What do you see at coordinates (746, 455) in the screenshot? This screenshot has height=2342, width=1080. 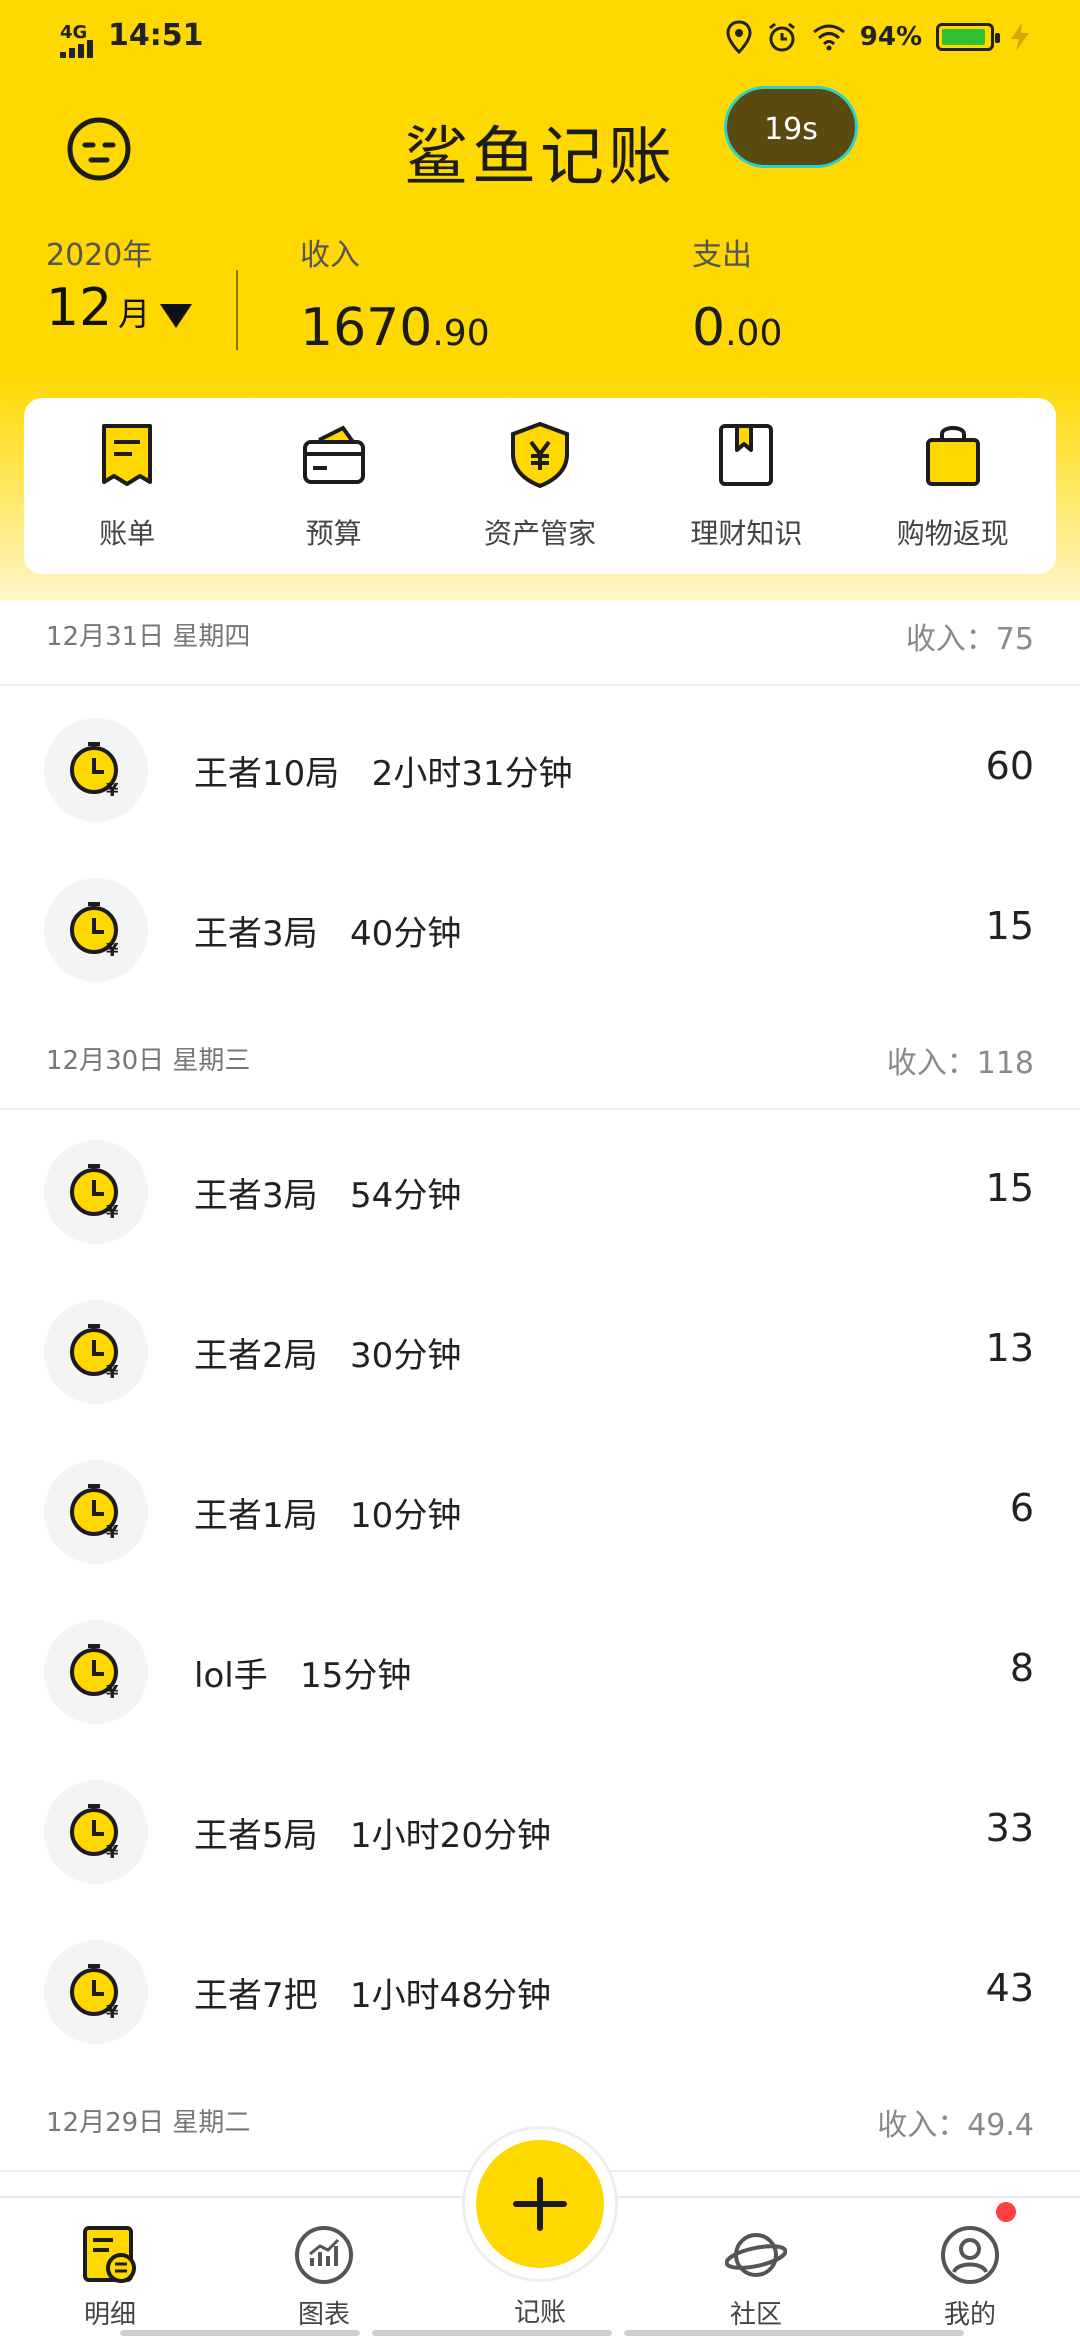 I see `bookmark-book-icon` at bounding box center [746, 455].